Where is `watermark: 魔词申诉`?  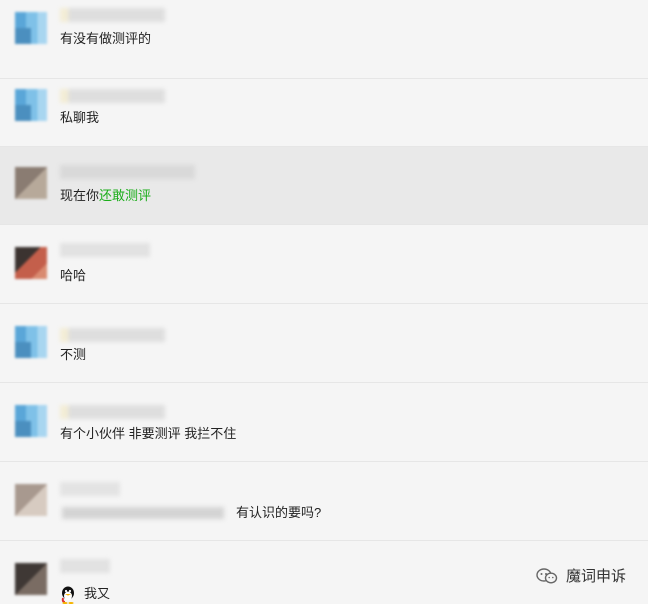 watermark: 魔词申诉 is located at coordinates (581, 575).